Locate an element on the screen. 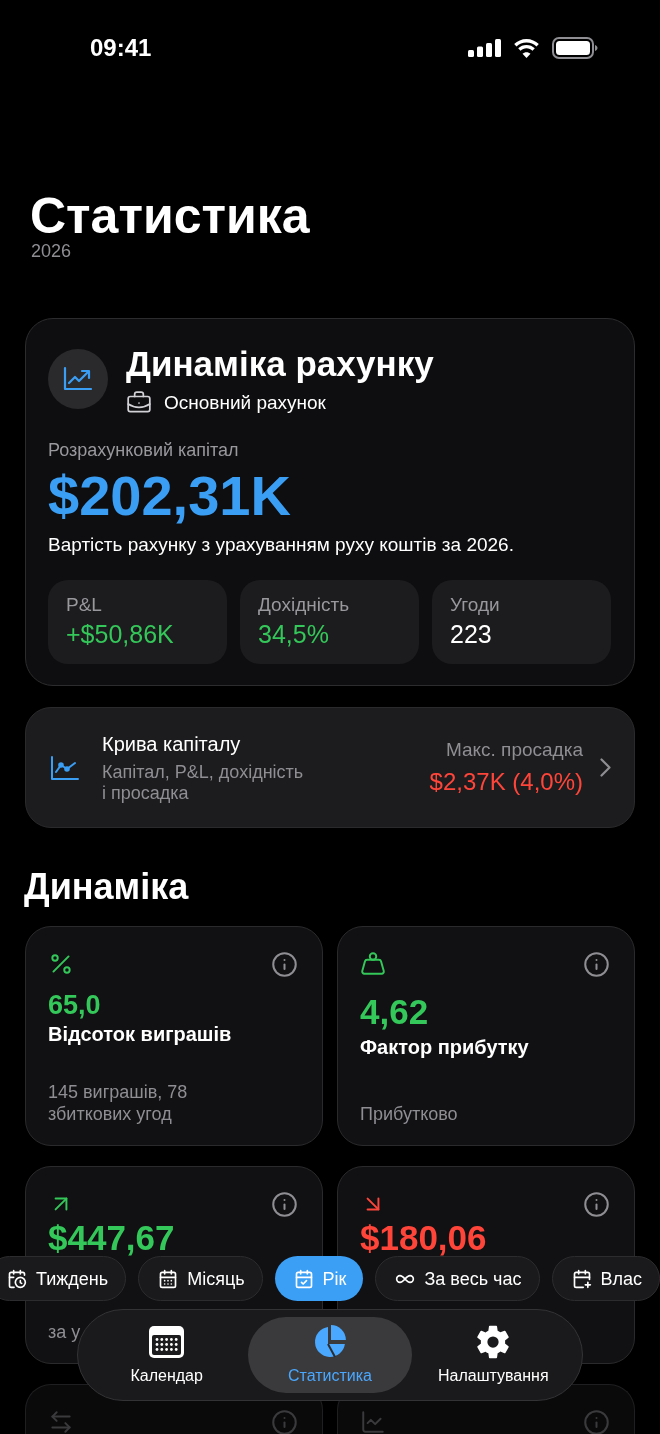 The image size is (660, 1434). drawdown-value: $2,37K (4,0%) is located at coordinates (506, 782).